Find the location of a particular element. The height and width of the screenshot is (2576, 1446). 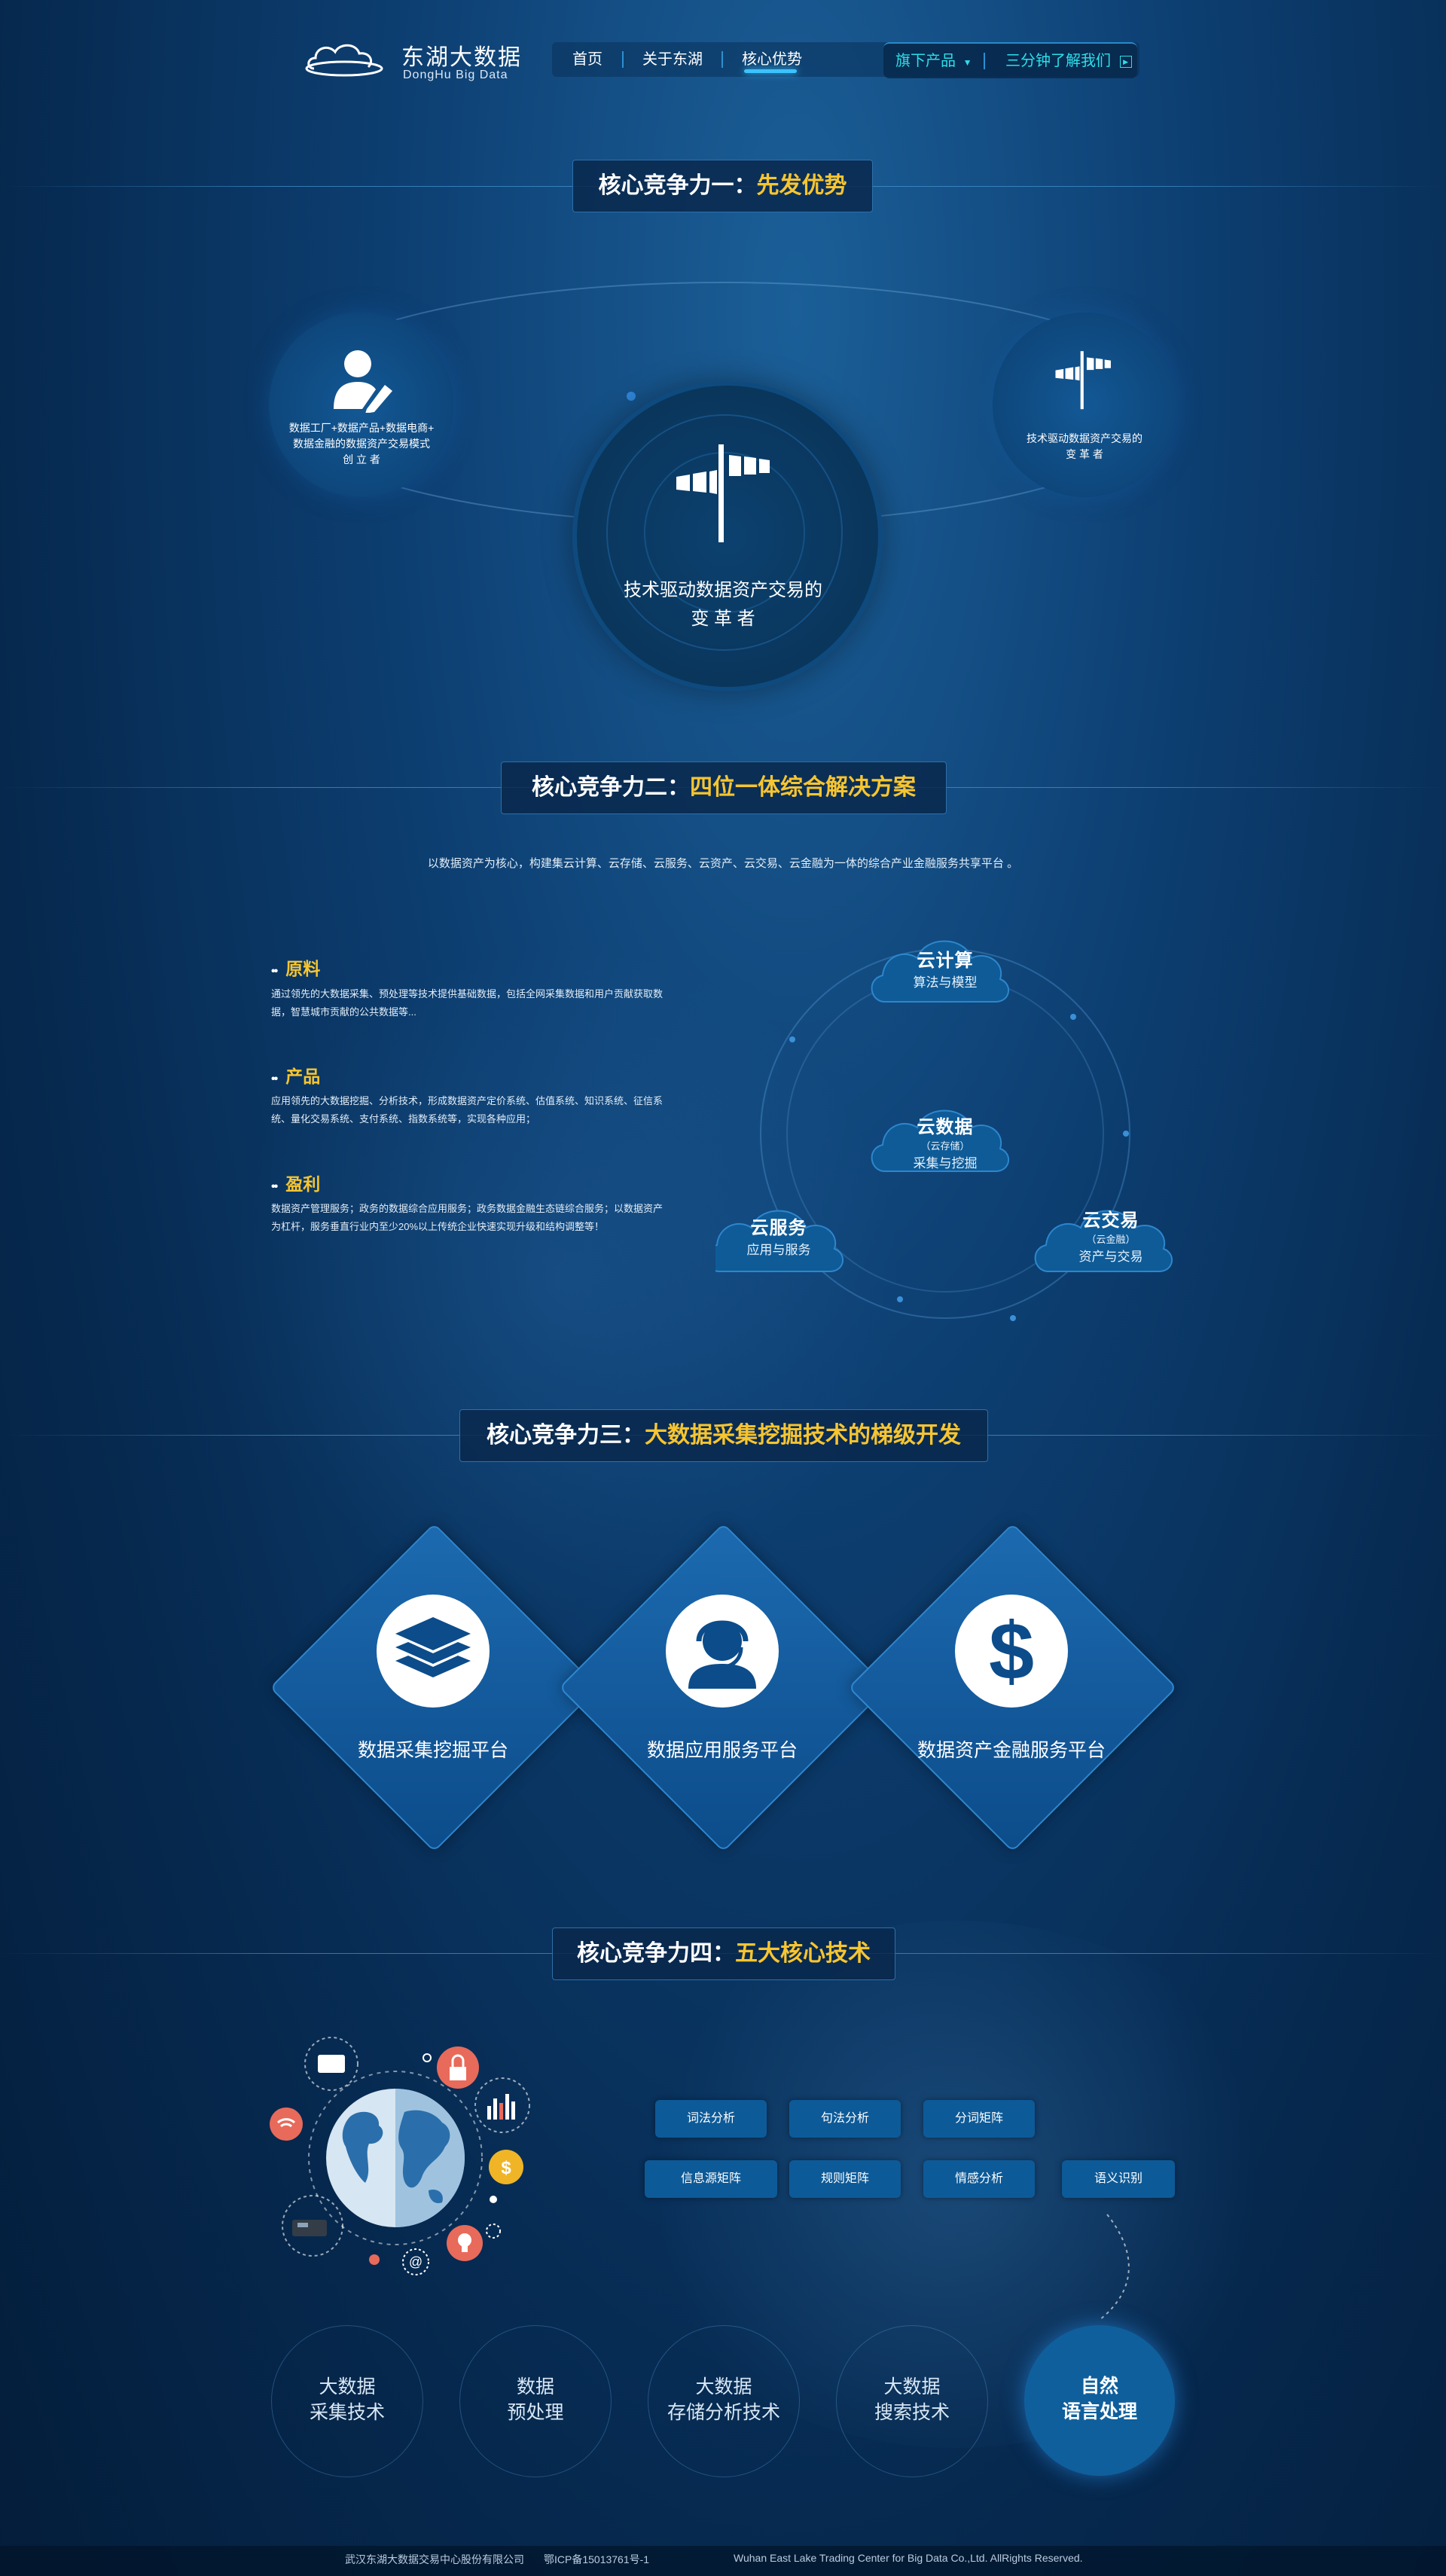

footer-company: 武汉东湖大数据交易中心股份有限公司 is located at coordinates (434, 2559).